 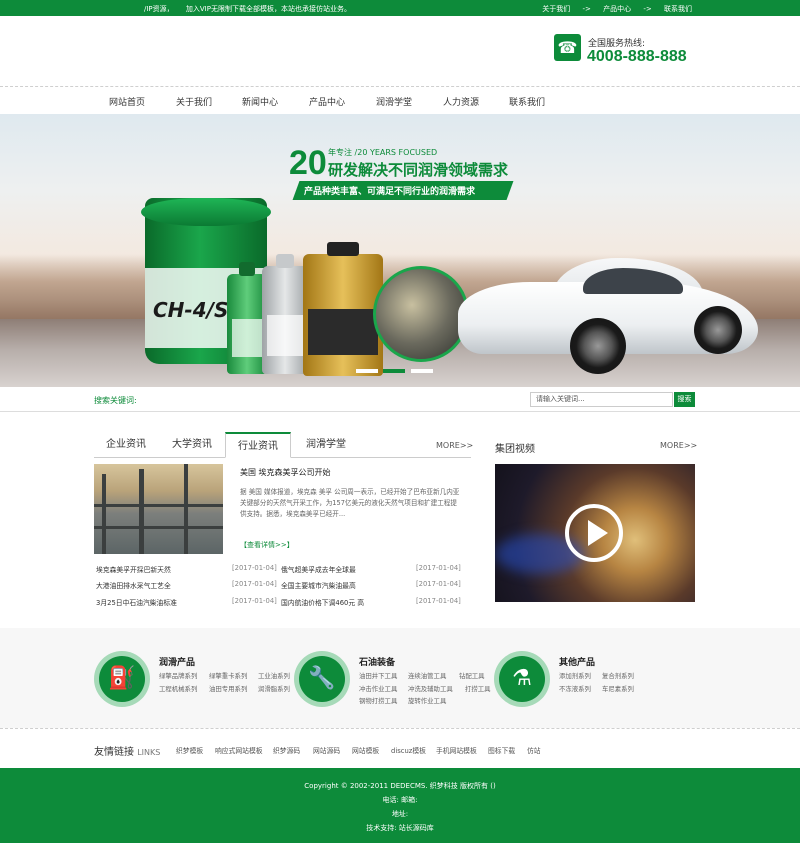 I want to click on product-link: 冲击作业工具, so click(x=378, y=688).